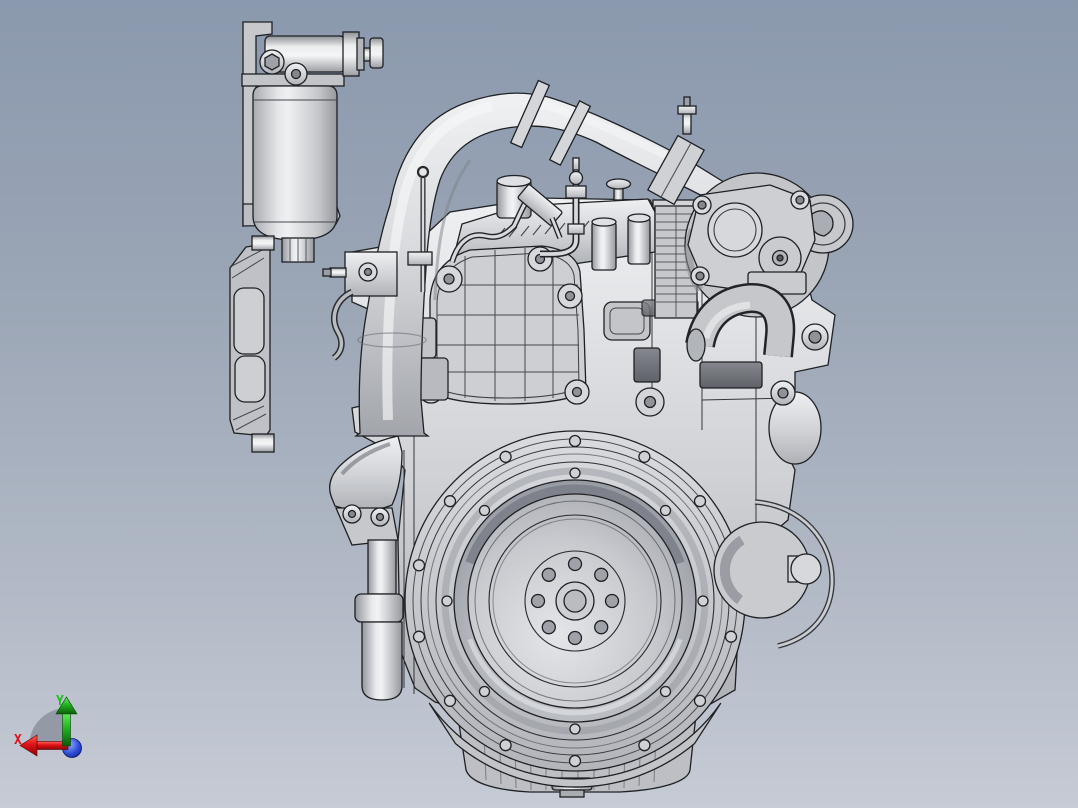  I want to click on pipe-tip, so click(576, 164).